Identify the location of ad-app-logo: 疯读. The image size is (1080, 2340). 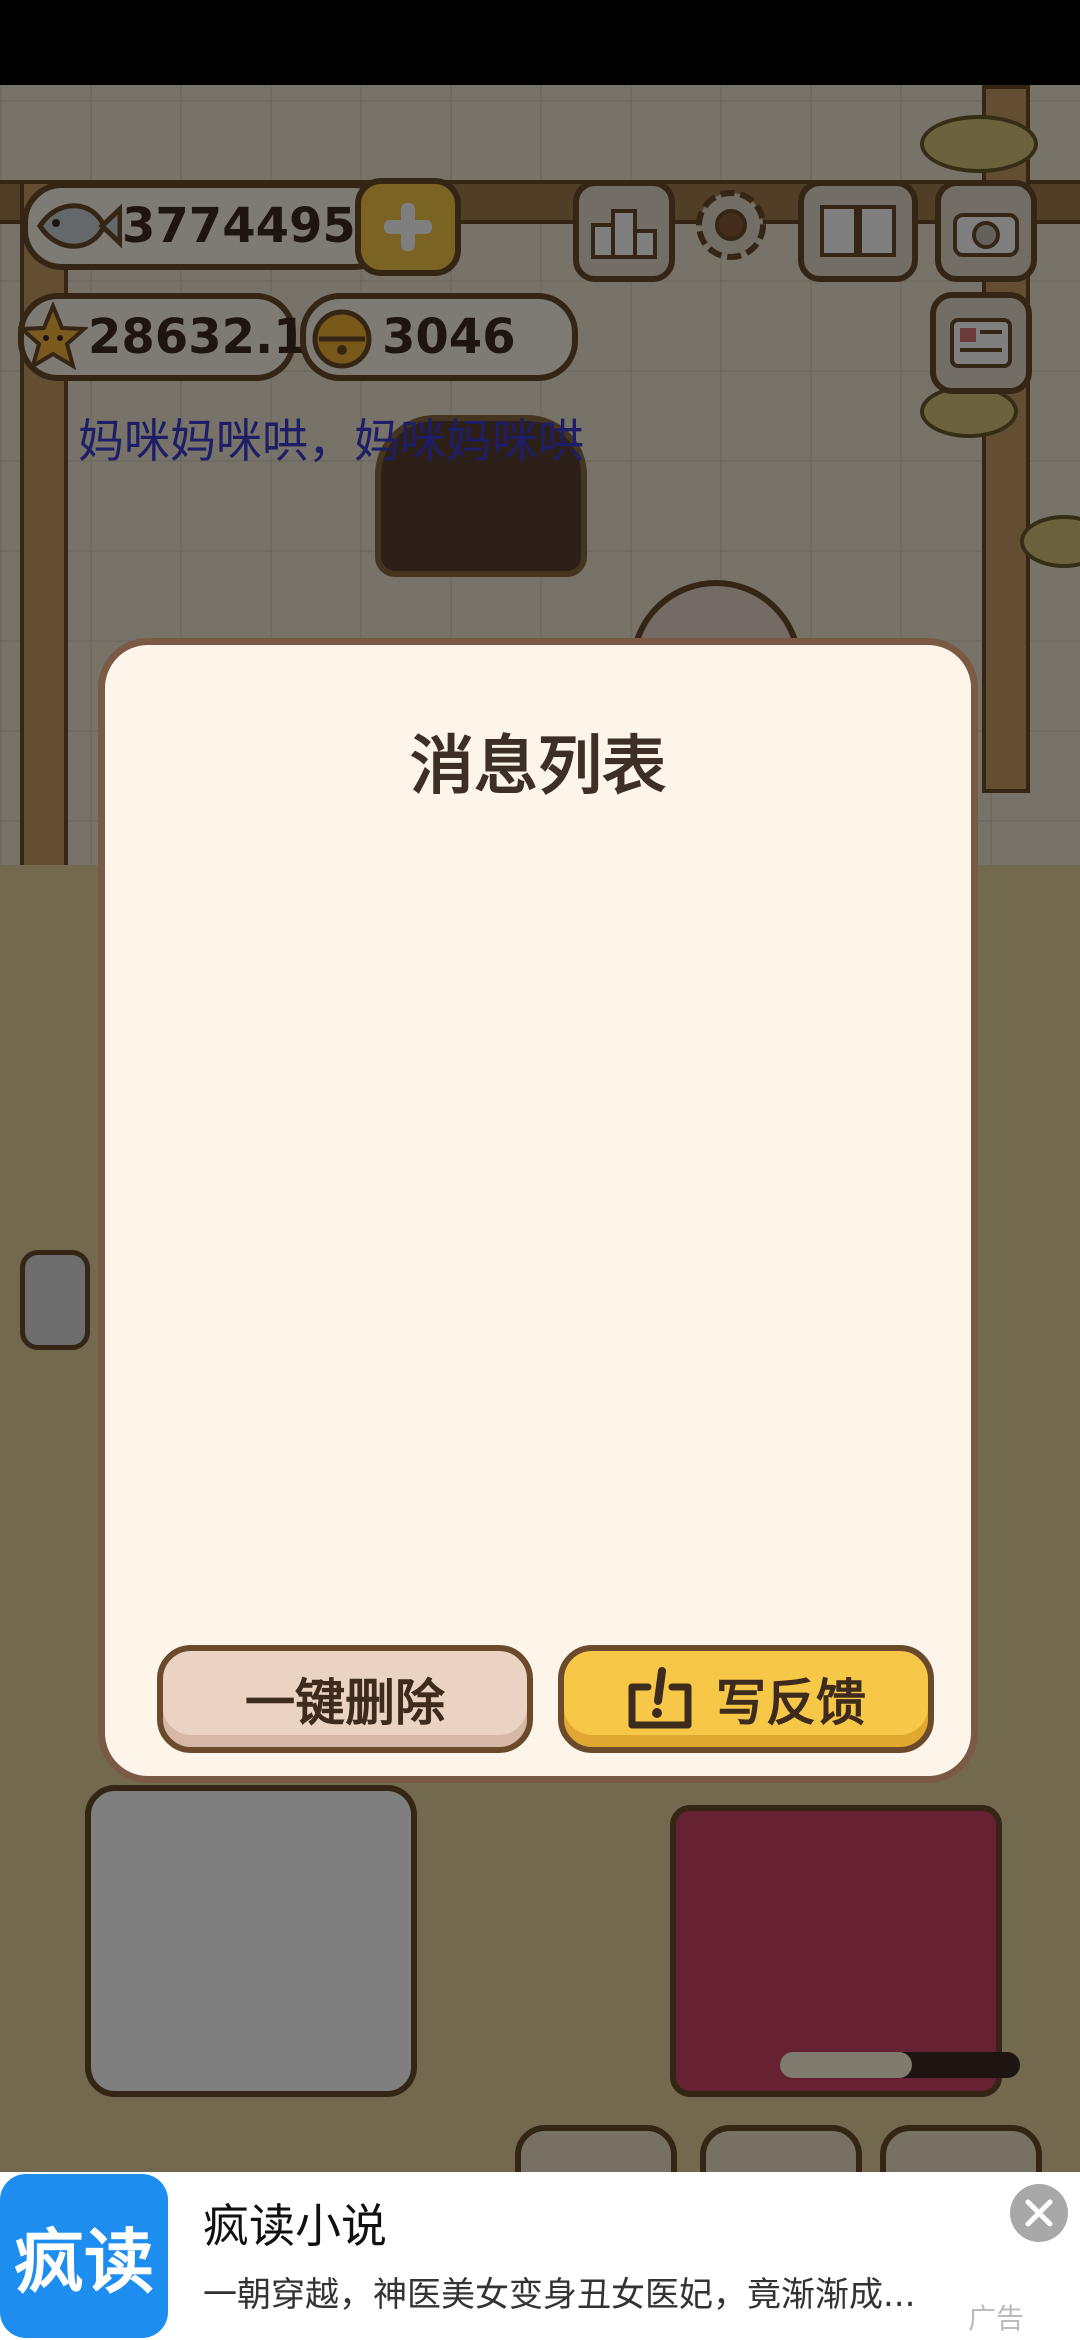
(84, 2256).